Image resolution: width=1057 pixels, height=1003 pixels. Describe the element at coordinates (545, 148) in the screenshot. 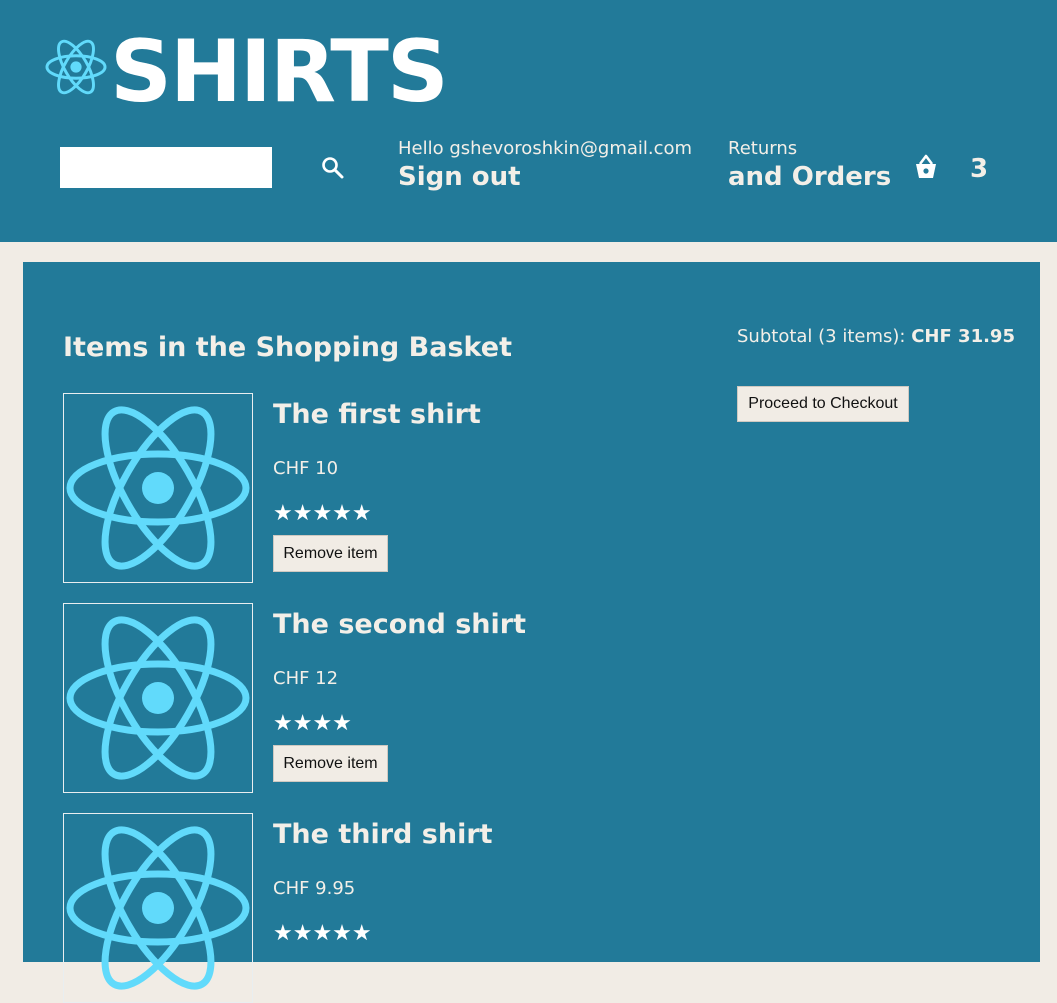

I see `account-greeting: Hello gshevoroshkin@gmail.com` at that location.